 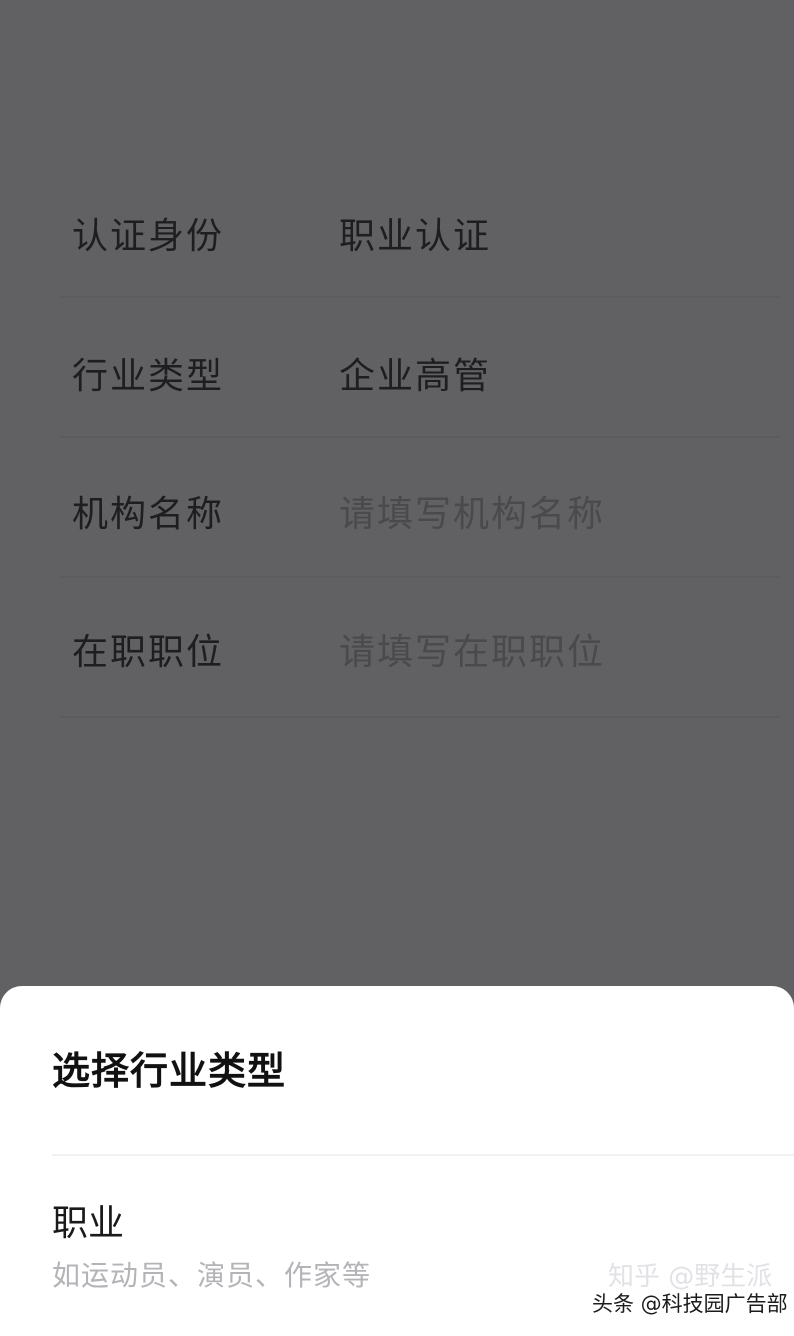 I want to click on watermark: 头条 @科技园广告部, so click(x=690, y=1304).